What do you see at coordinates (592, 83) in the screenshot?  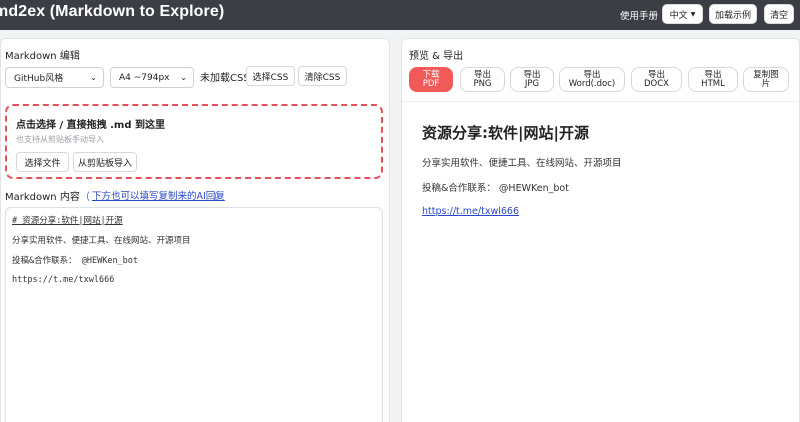 I see `tab-line2: Word(.doc)` at bounding box center [592, 83].